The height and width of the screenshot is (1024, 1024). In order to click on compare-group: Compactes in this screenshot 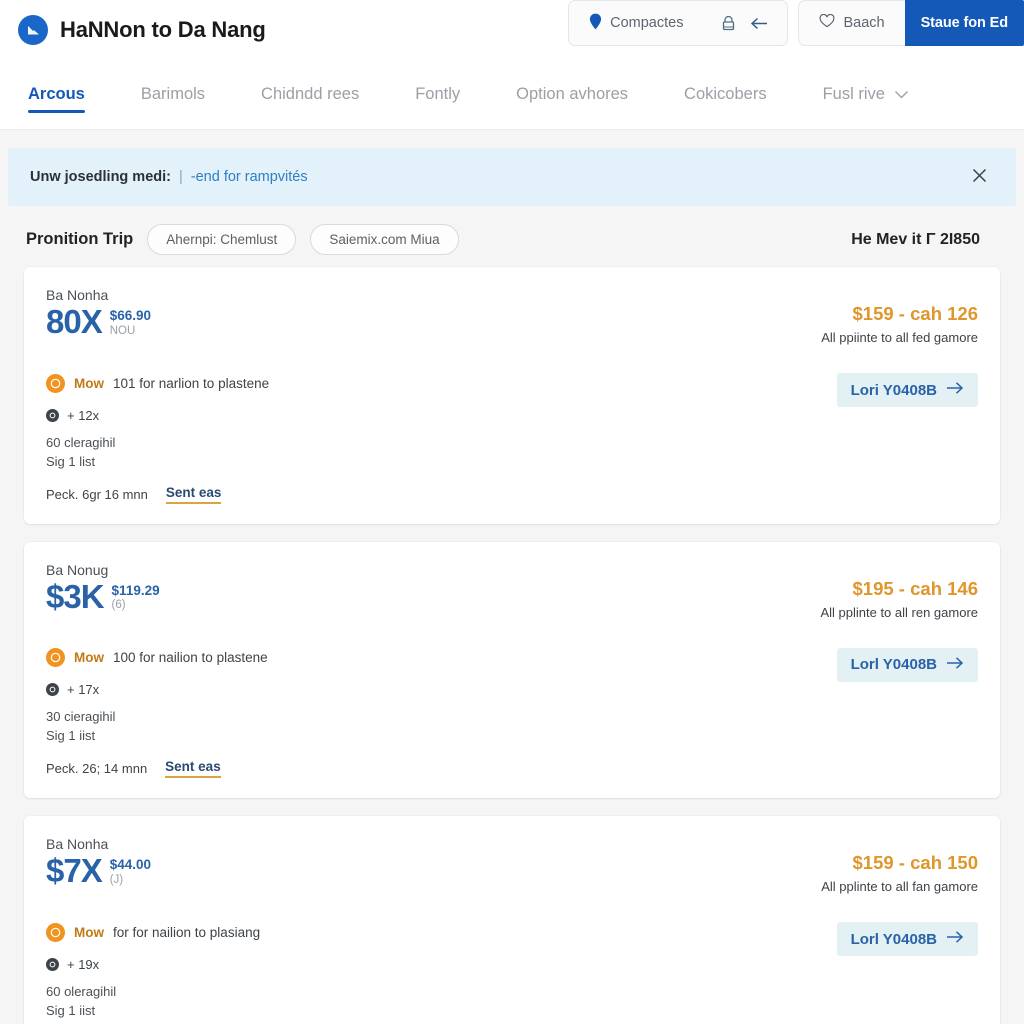, I will do `click(678, 23)`.